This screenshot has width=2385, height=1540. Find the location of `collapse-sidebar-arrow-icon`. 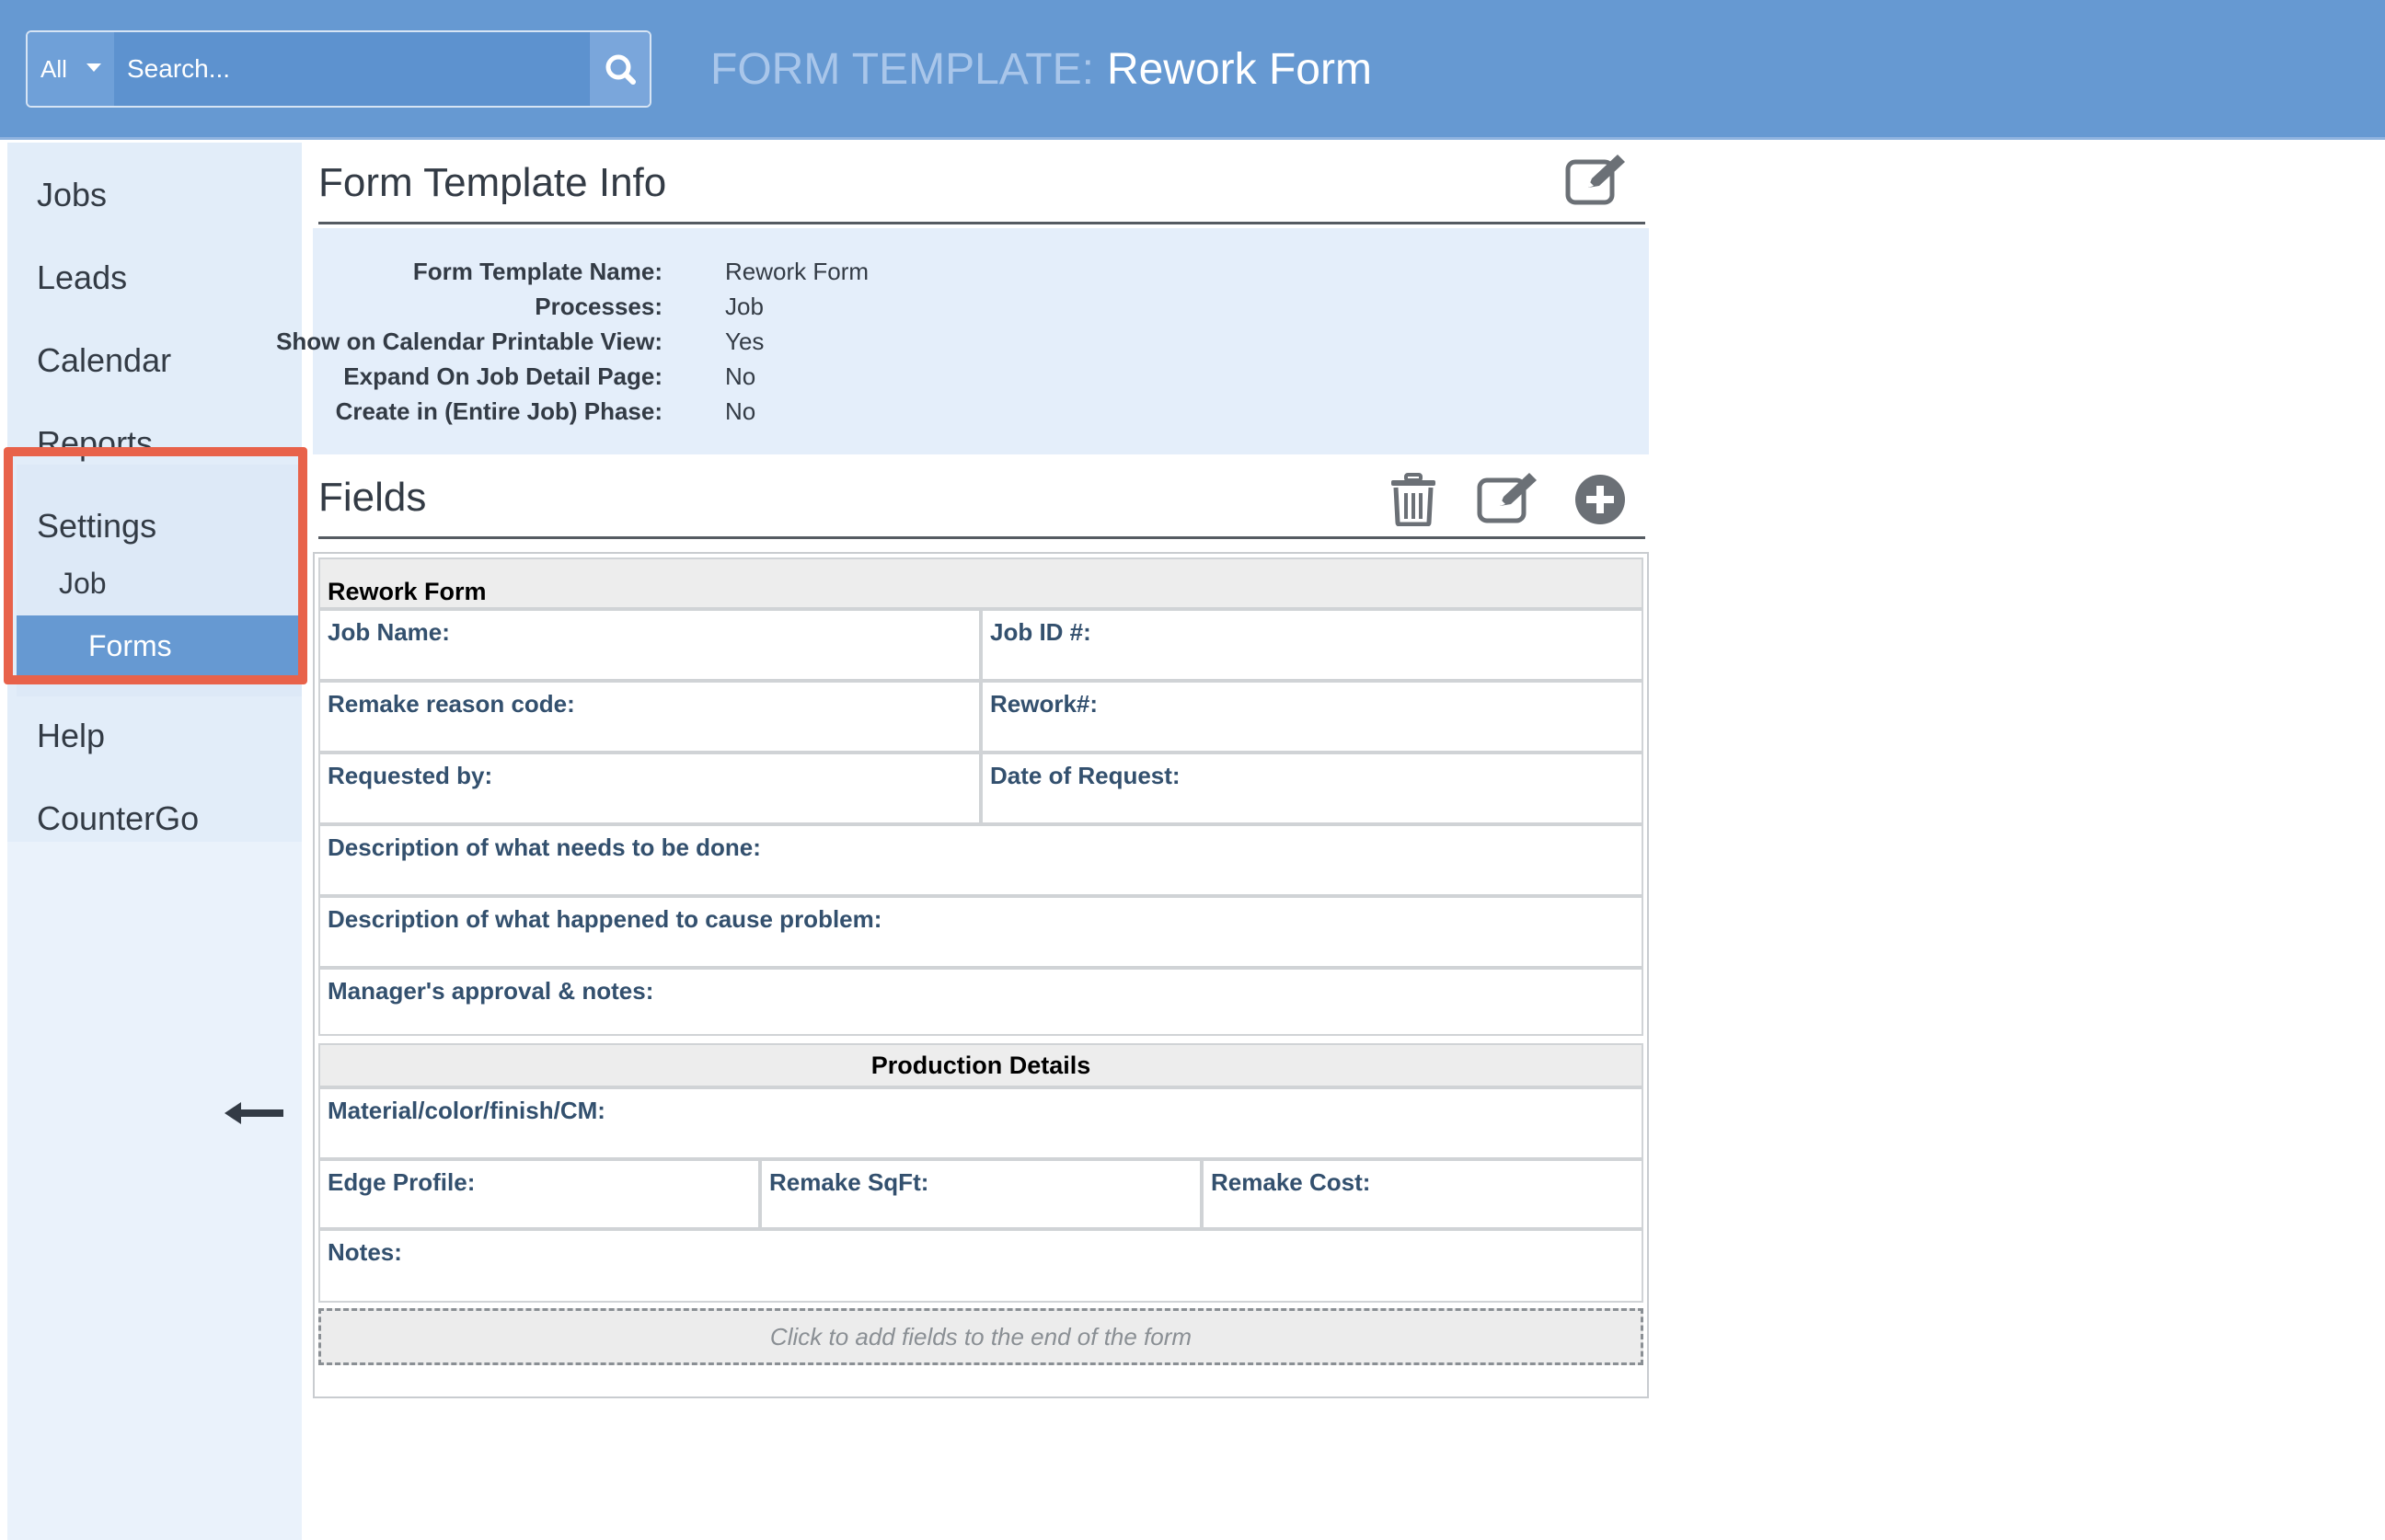

collapse-sidebar-arrow-icon is located at coordinates (254, 1113).